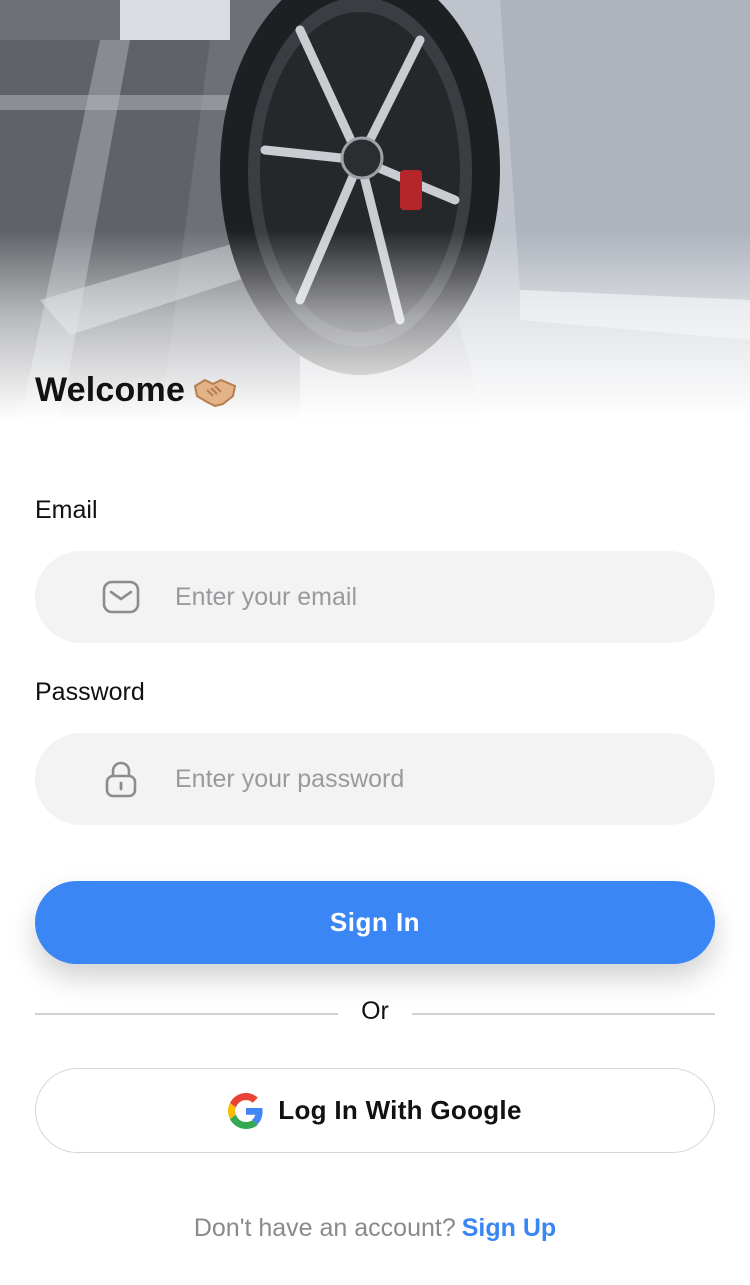 The image size is (750, 1285). What do you see at coordinates (215, 390) in the screenshot?
I see `handshake-icon` at bounding box center [215, 390].